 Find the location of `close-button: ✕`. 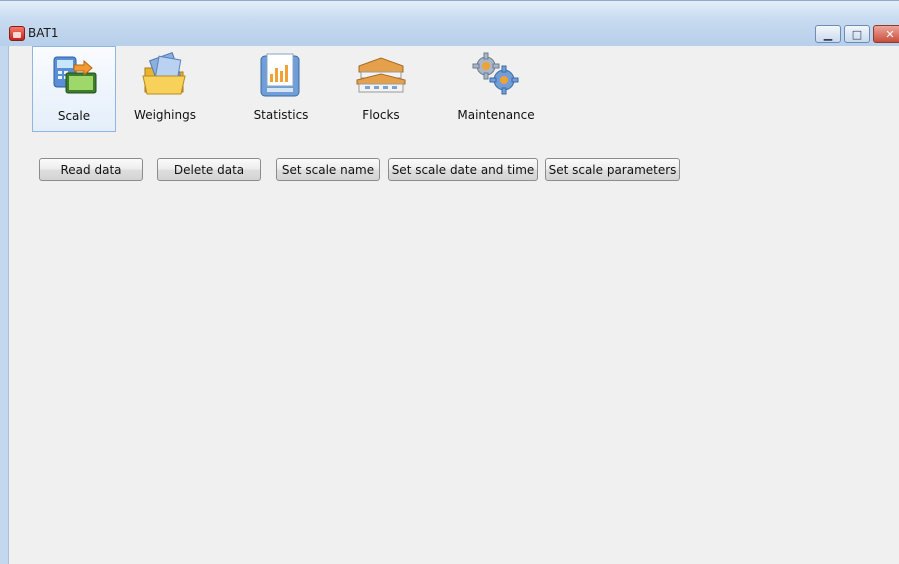

close-button: ✕ is located at coordinates (886, 34).